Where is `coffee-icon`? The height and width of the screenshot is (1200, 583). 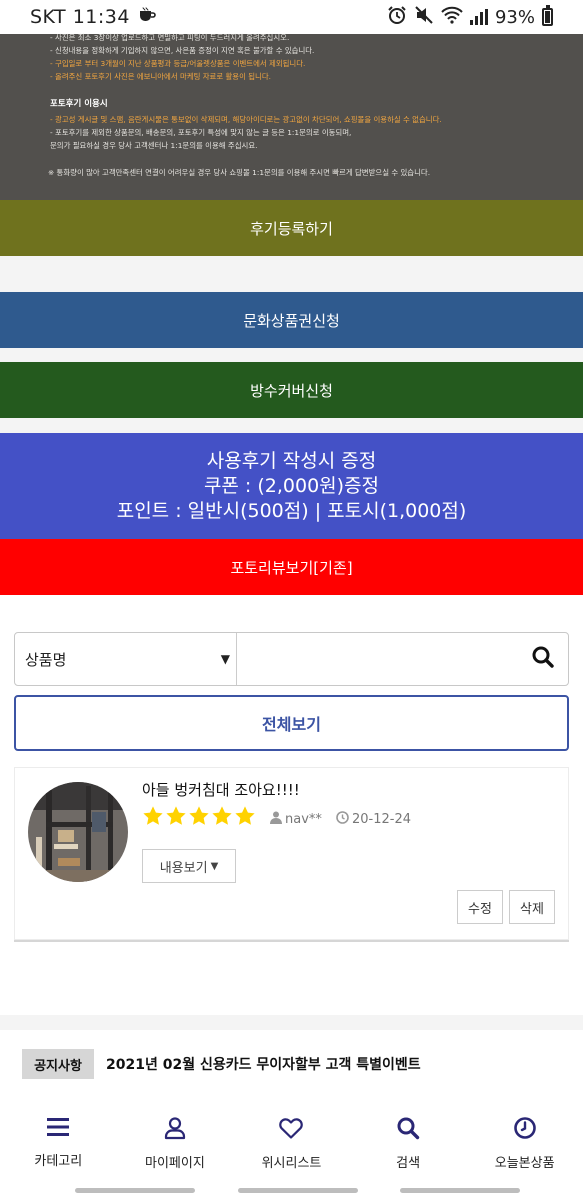 coffee-icon is located at coordinates (147, 17).